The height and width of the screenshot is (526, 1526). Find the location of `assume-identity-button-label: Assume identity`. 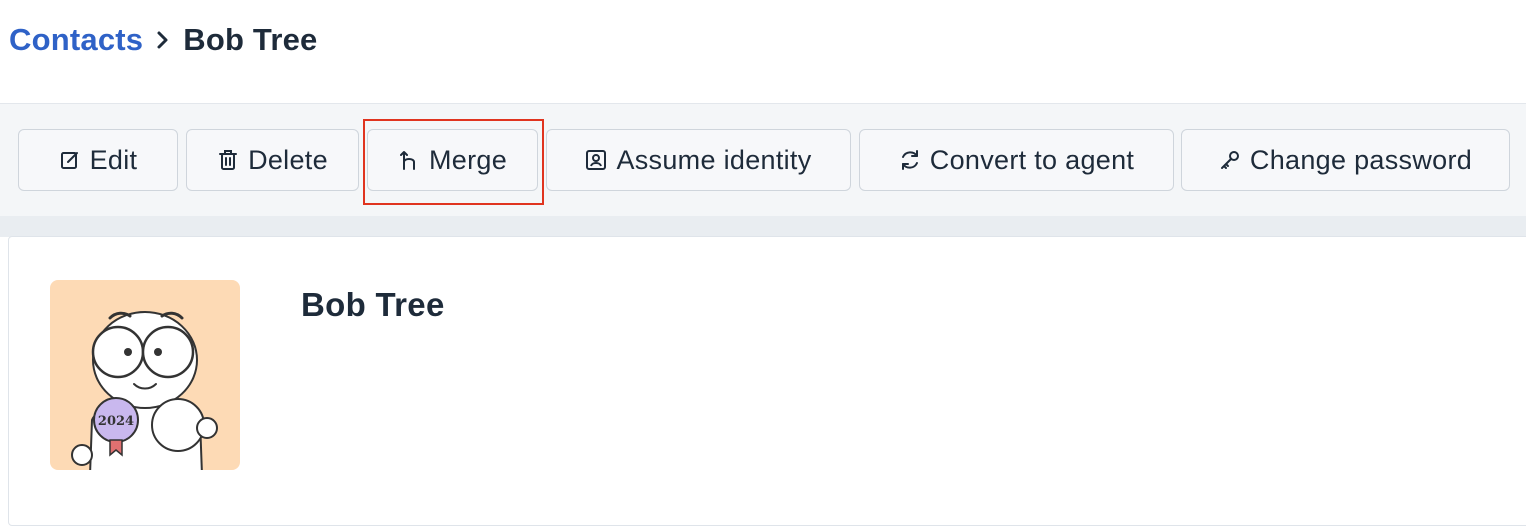

assume-identity-button-label: Assume identity is located at coordinates (714, 159).